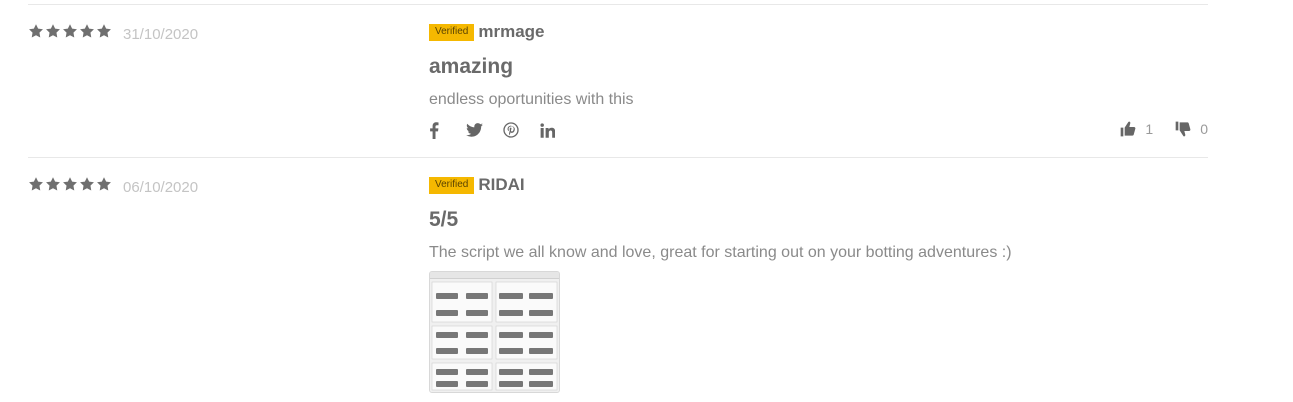 The height and width of the screenshot is (402, 1293). What do you see at coordinates (484, 130) in the screenshot?
I see `twitter-icon` at bounding box center [484, 130].